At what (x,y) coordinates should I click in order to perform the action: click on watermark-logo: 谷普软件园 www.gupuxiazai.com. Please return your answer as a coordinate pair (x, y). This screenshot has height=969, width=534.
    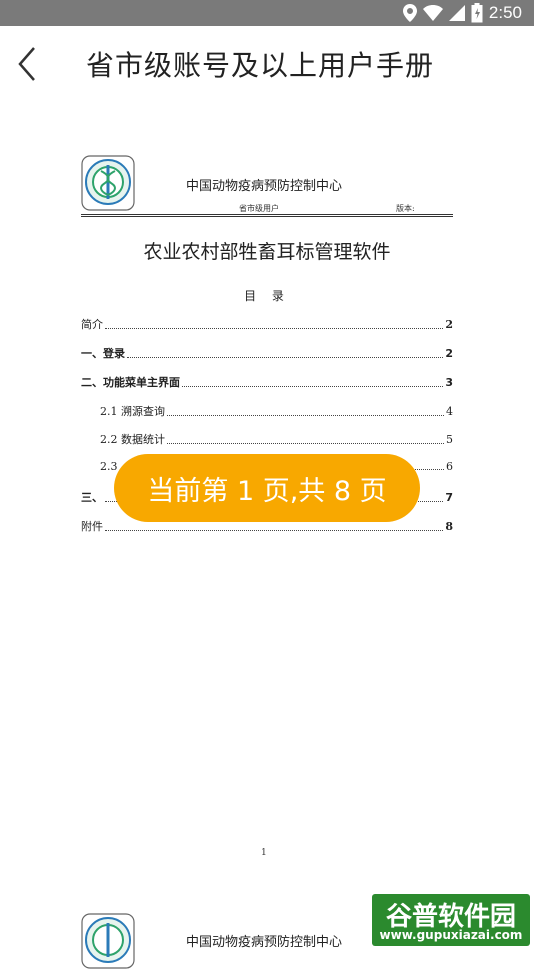
    Looking at the image, I should click on (451, 920).